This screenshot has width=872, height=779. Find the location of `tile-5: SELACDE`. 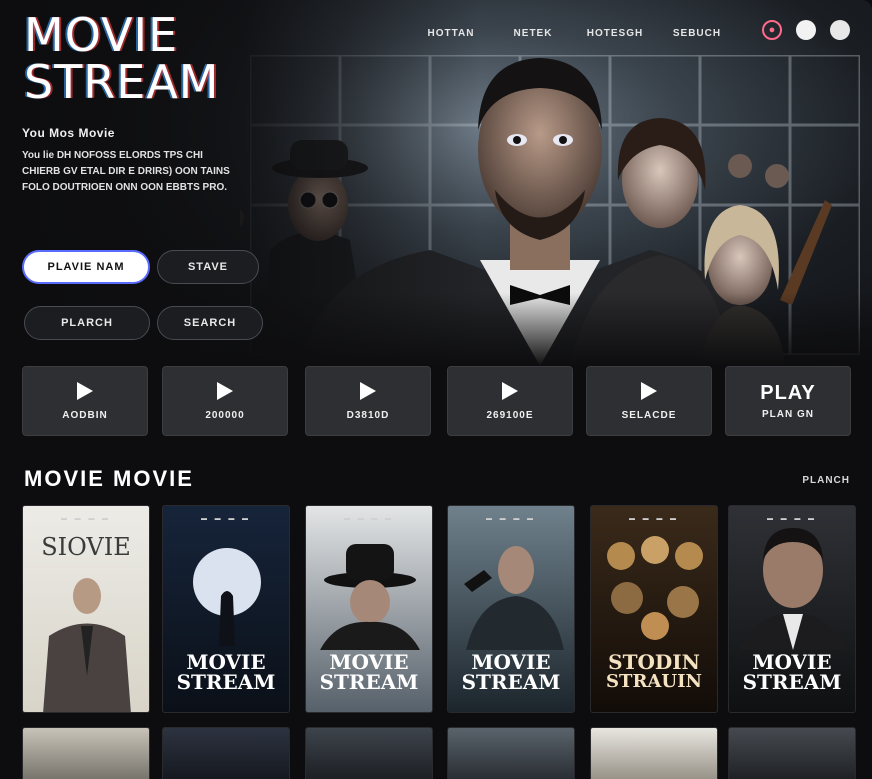

tile-5: SELACDE is located at coordinates (649, 401).